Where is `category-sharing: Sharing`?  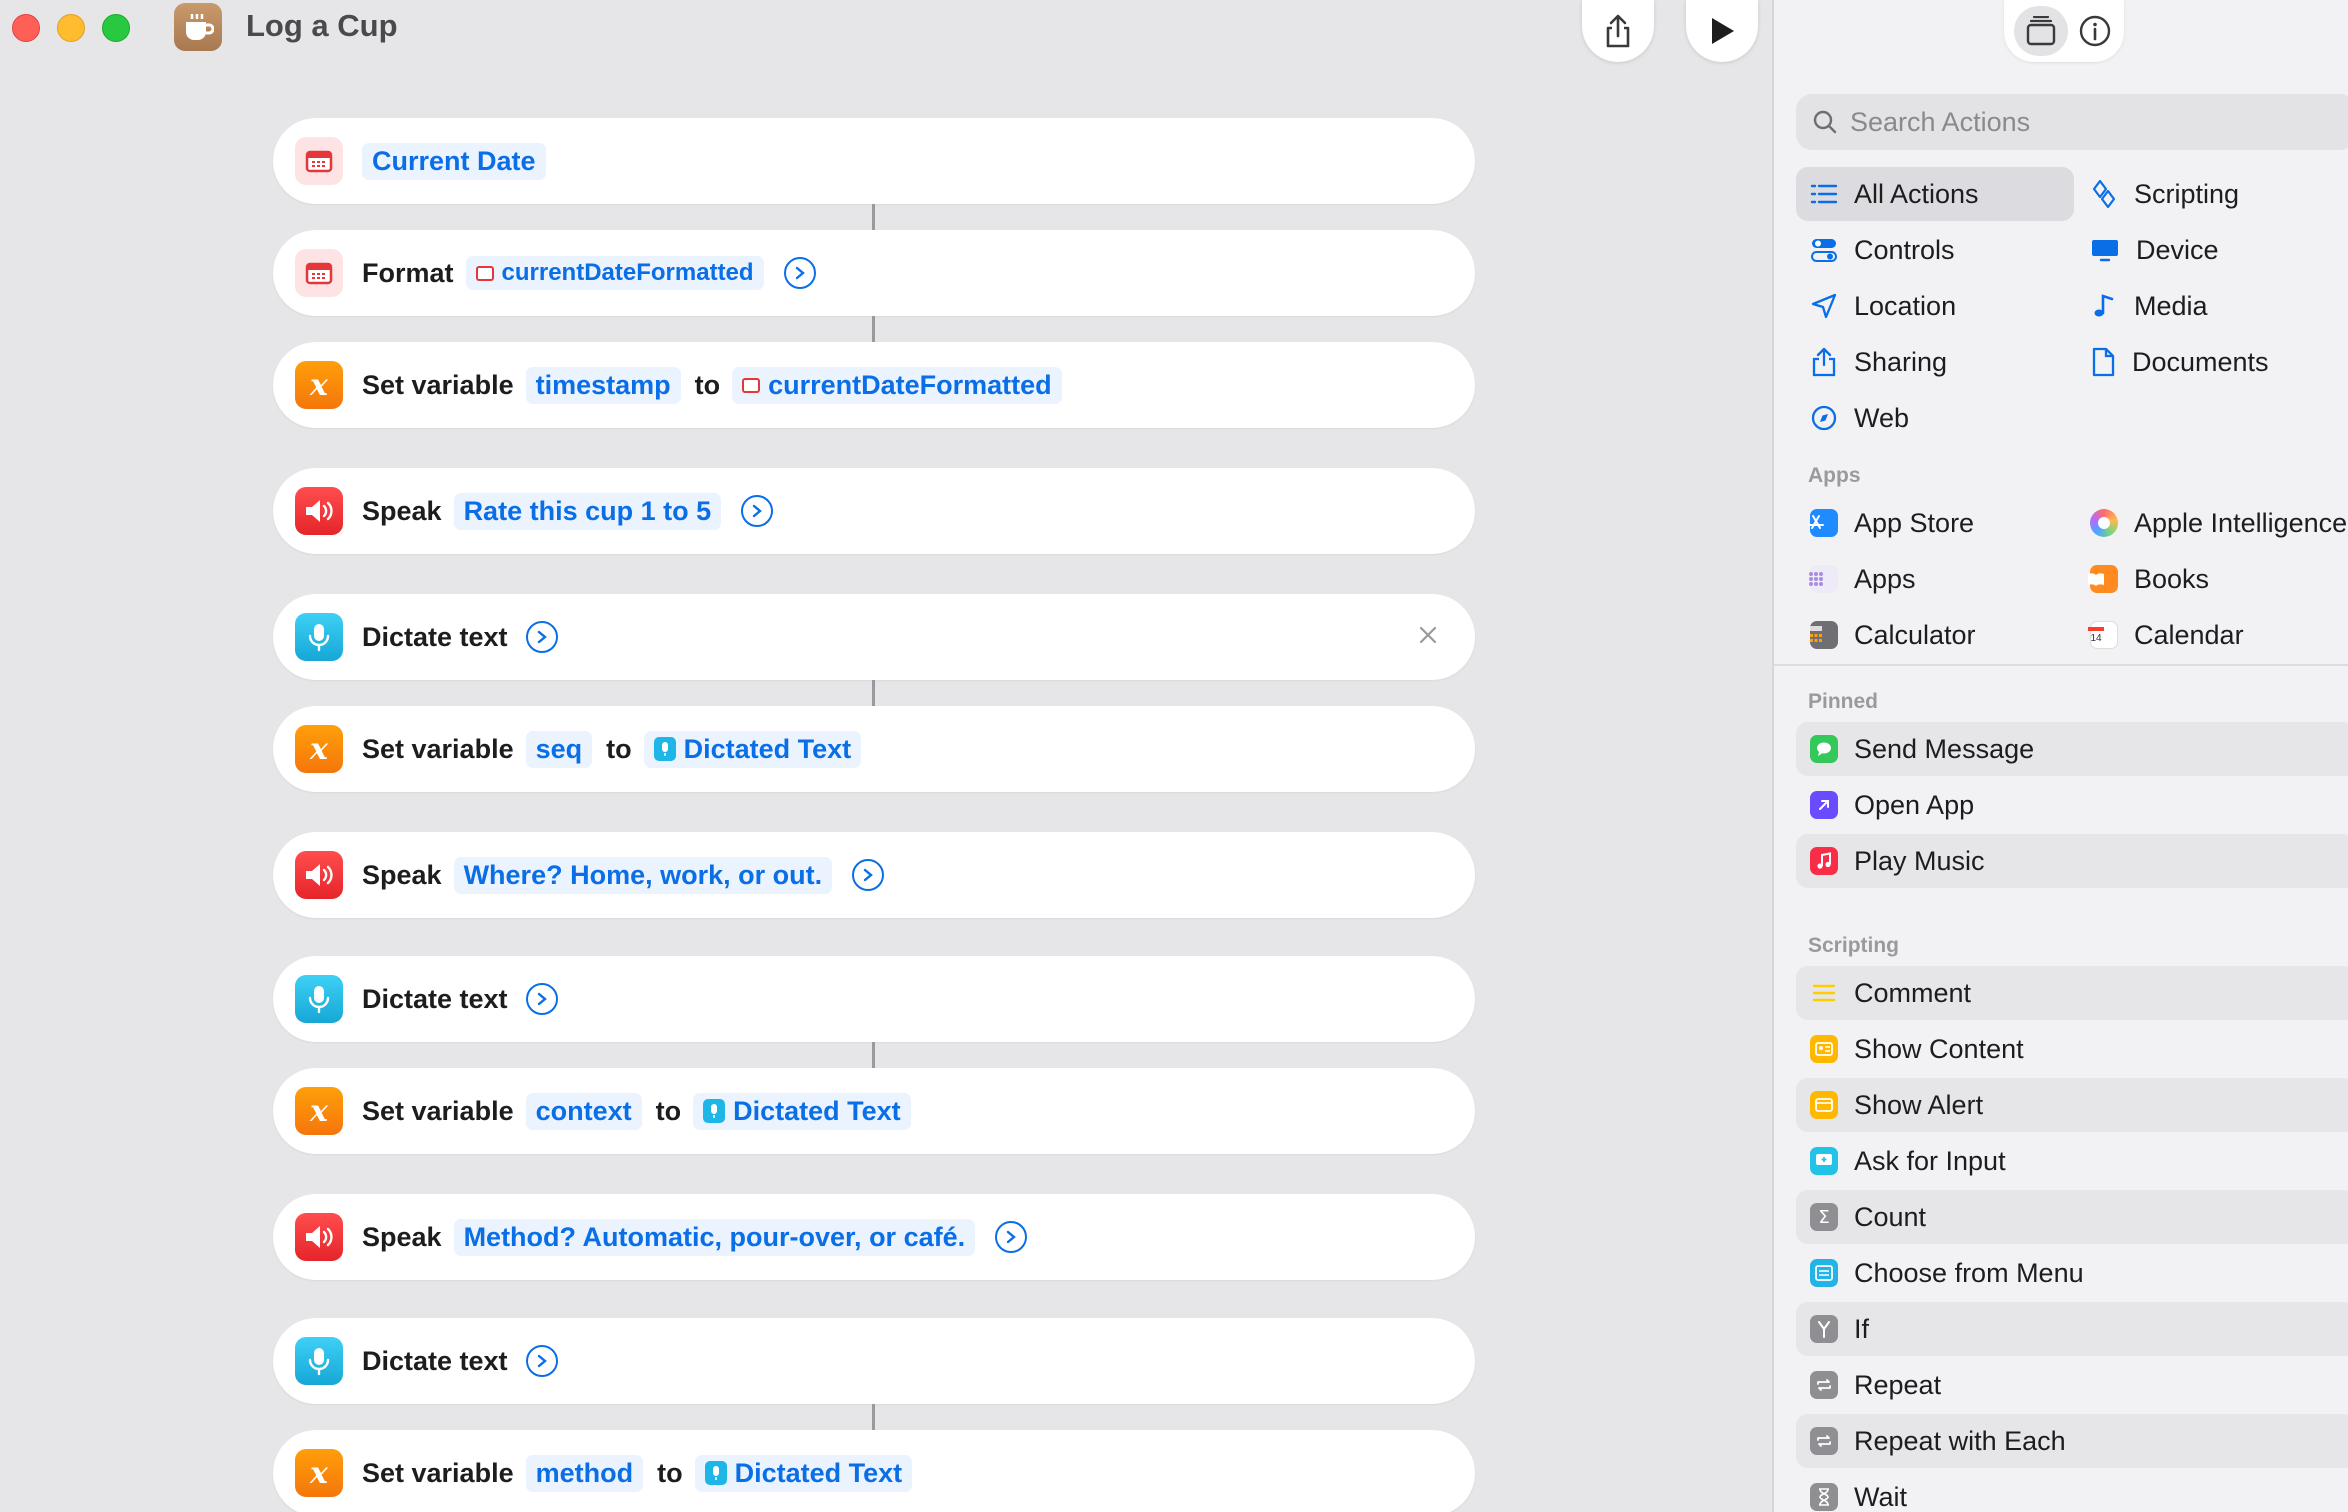 category-sharing: Sharing is located at coordinates (1935, 362).